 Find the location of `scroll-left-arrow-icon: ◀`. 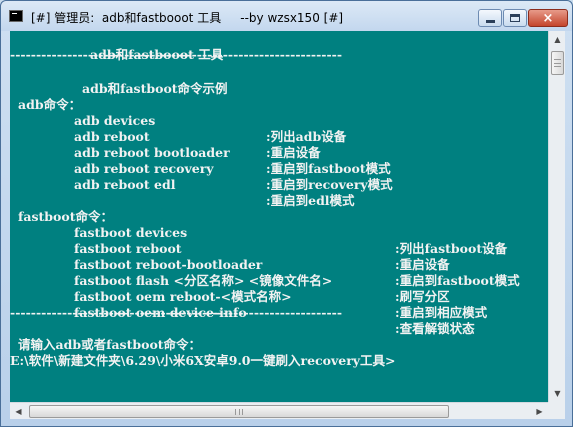

scroll-left-arrow-icon: ◀ is located at coordinates (18, 411).